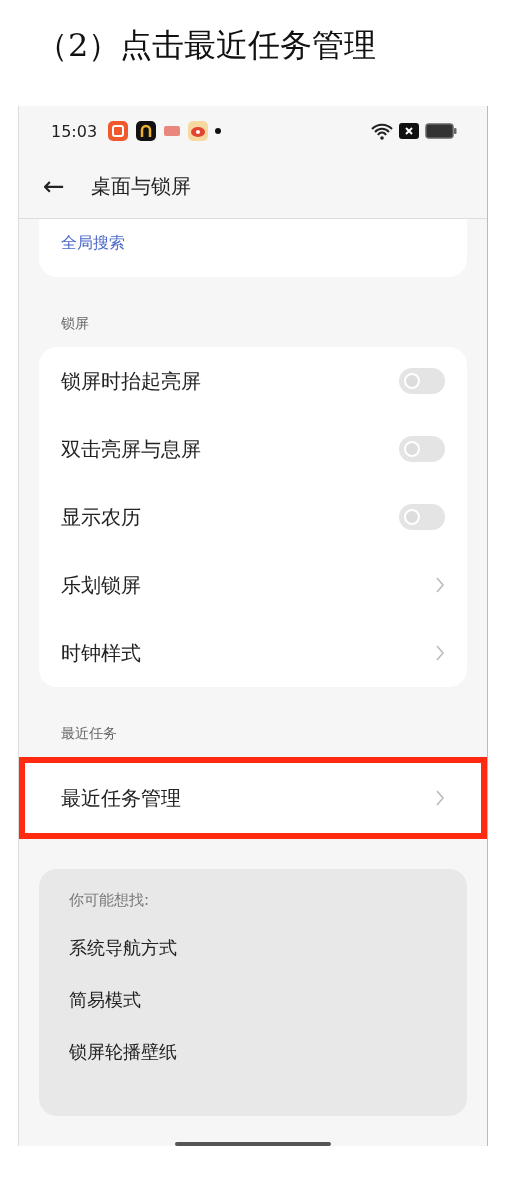 This screenshot has height=1200, width=506. I want to click on settings-row: 时钟样式, so click(253, 653).